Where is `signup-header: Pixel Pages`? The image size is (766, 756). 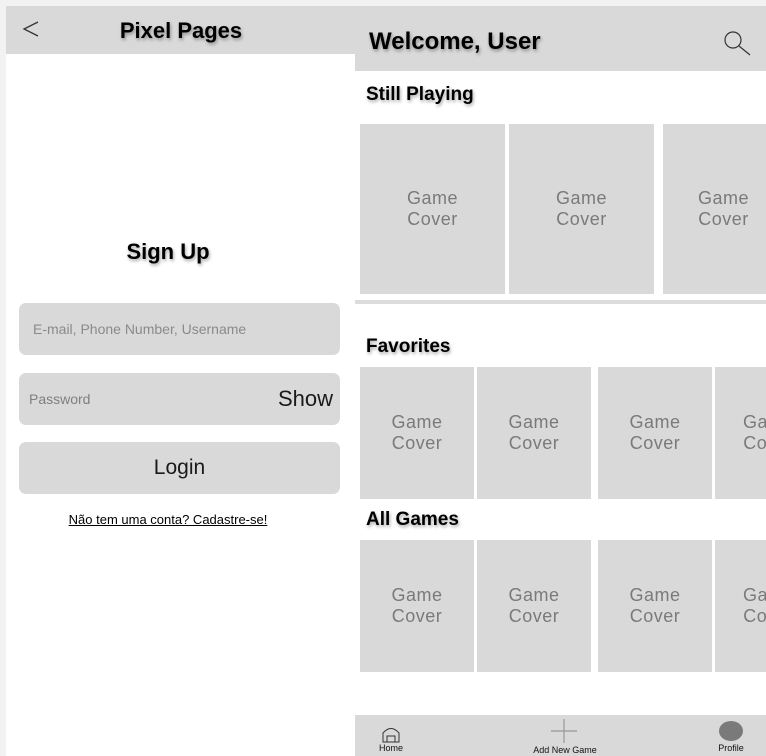 signup-header: Pixel Pages is located at coordinates (180, 30).